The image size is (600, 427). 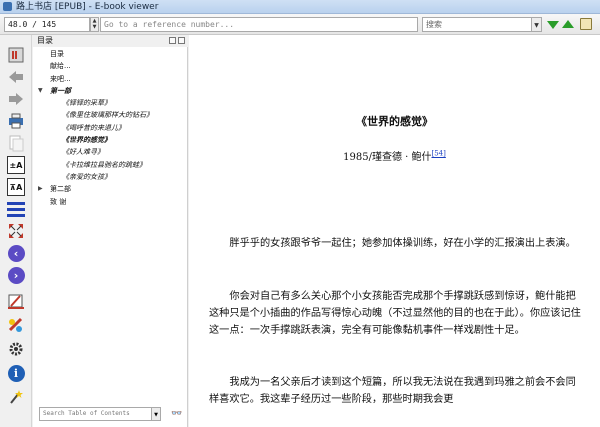 What do you see at coordinates (16, 253) in the screenshot?
I see `previous-page-icon: ‹` at bounding box center [16, 253].